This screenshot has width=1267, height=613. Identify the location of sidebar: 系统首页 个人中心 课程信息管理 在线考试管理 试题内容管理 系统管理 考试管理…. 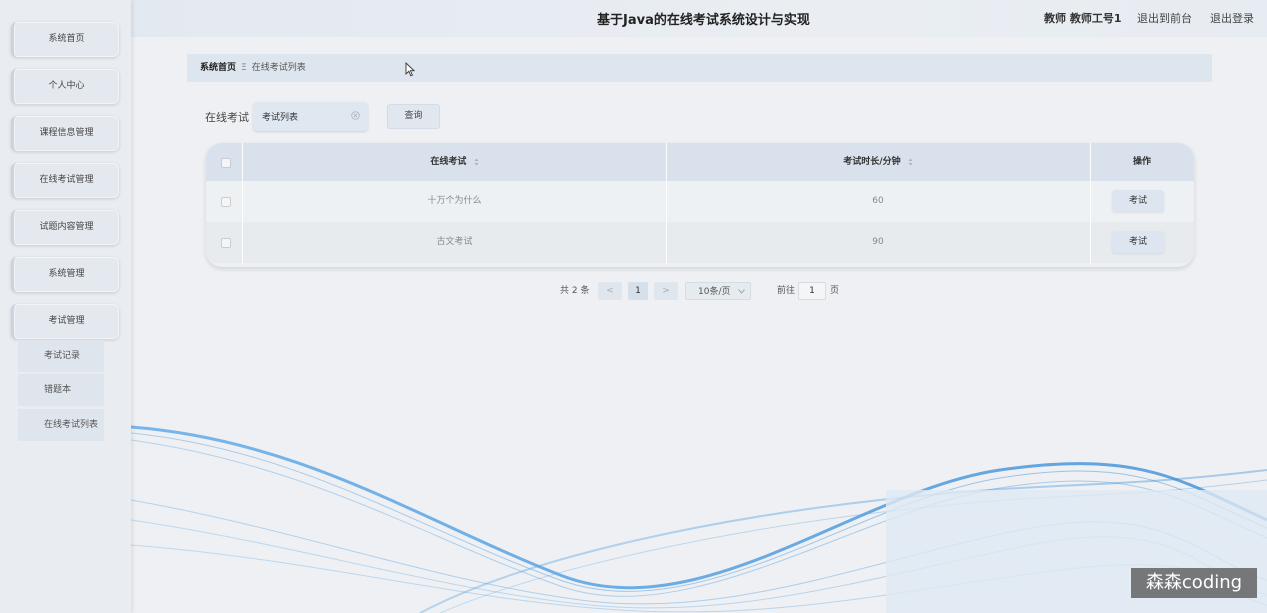
(65, 306).